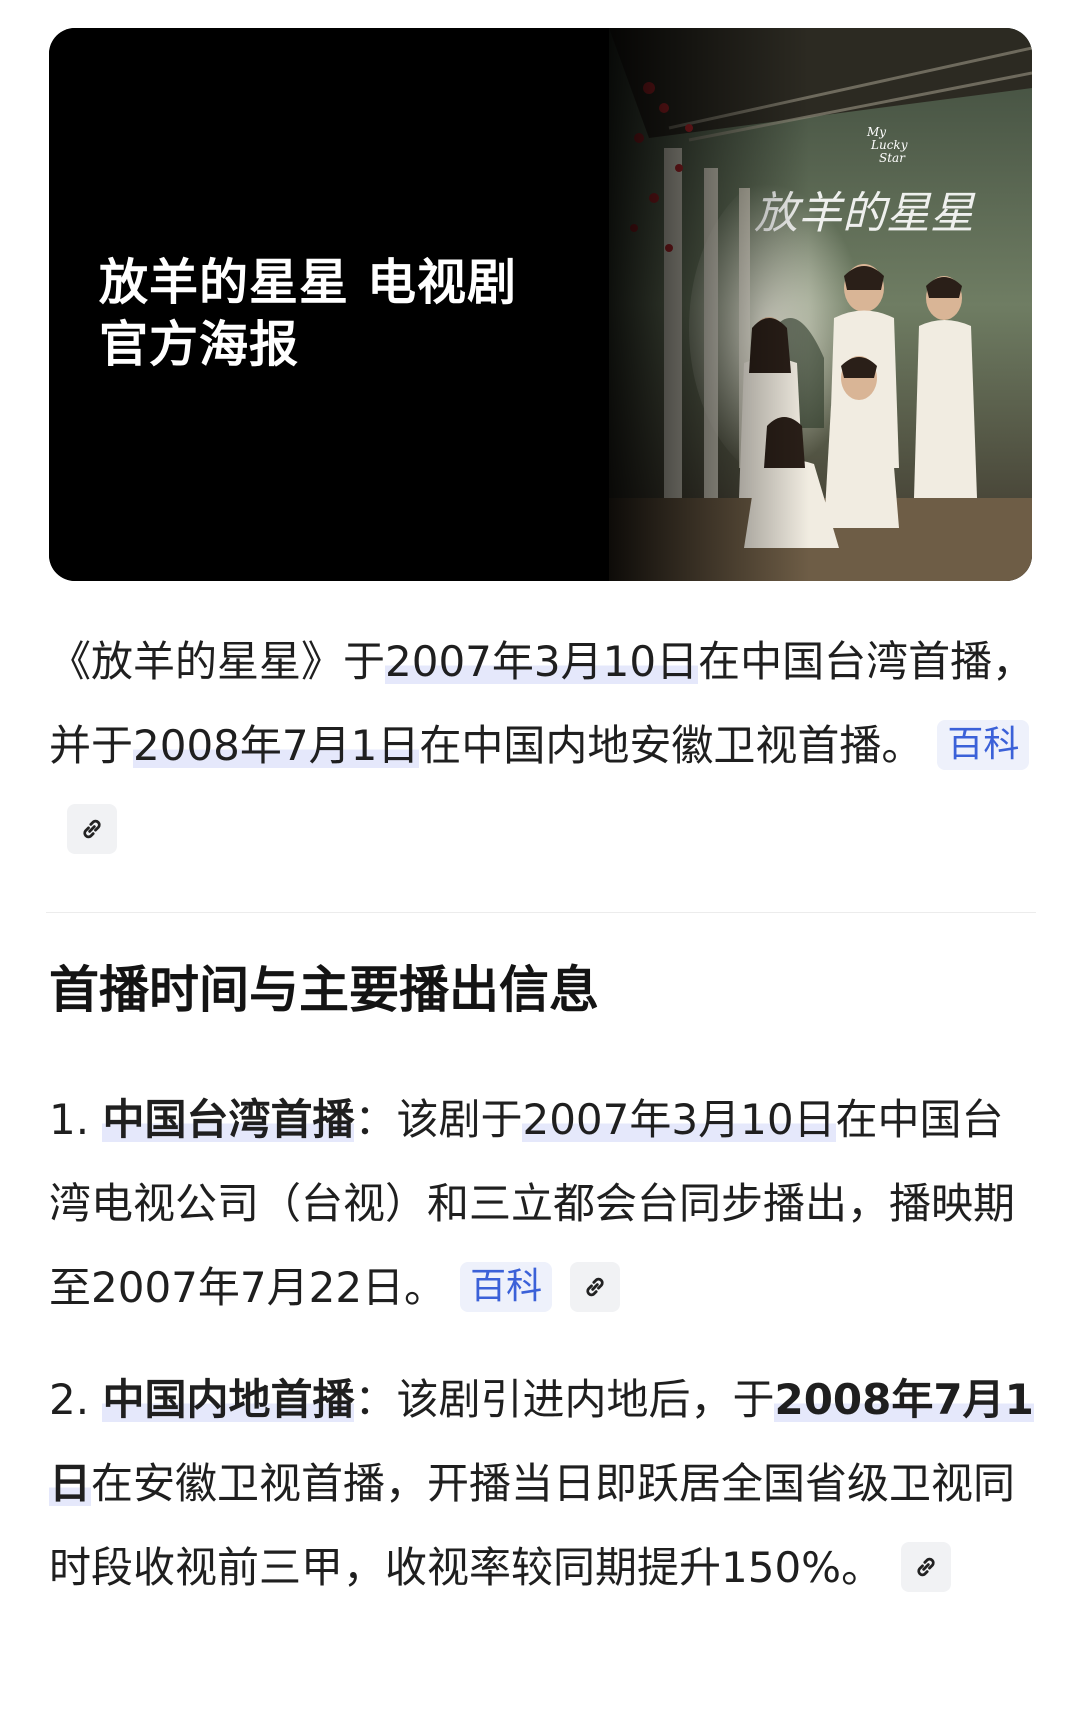 The height and width of the screenshot is (1732, 1080). Describe the element at coordinates (69, 1119) in the screenshot. I see `list-item-number: 1.` at that location.